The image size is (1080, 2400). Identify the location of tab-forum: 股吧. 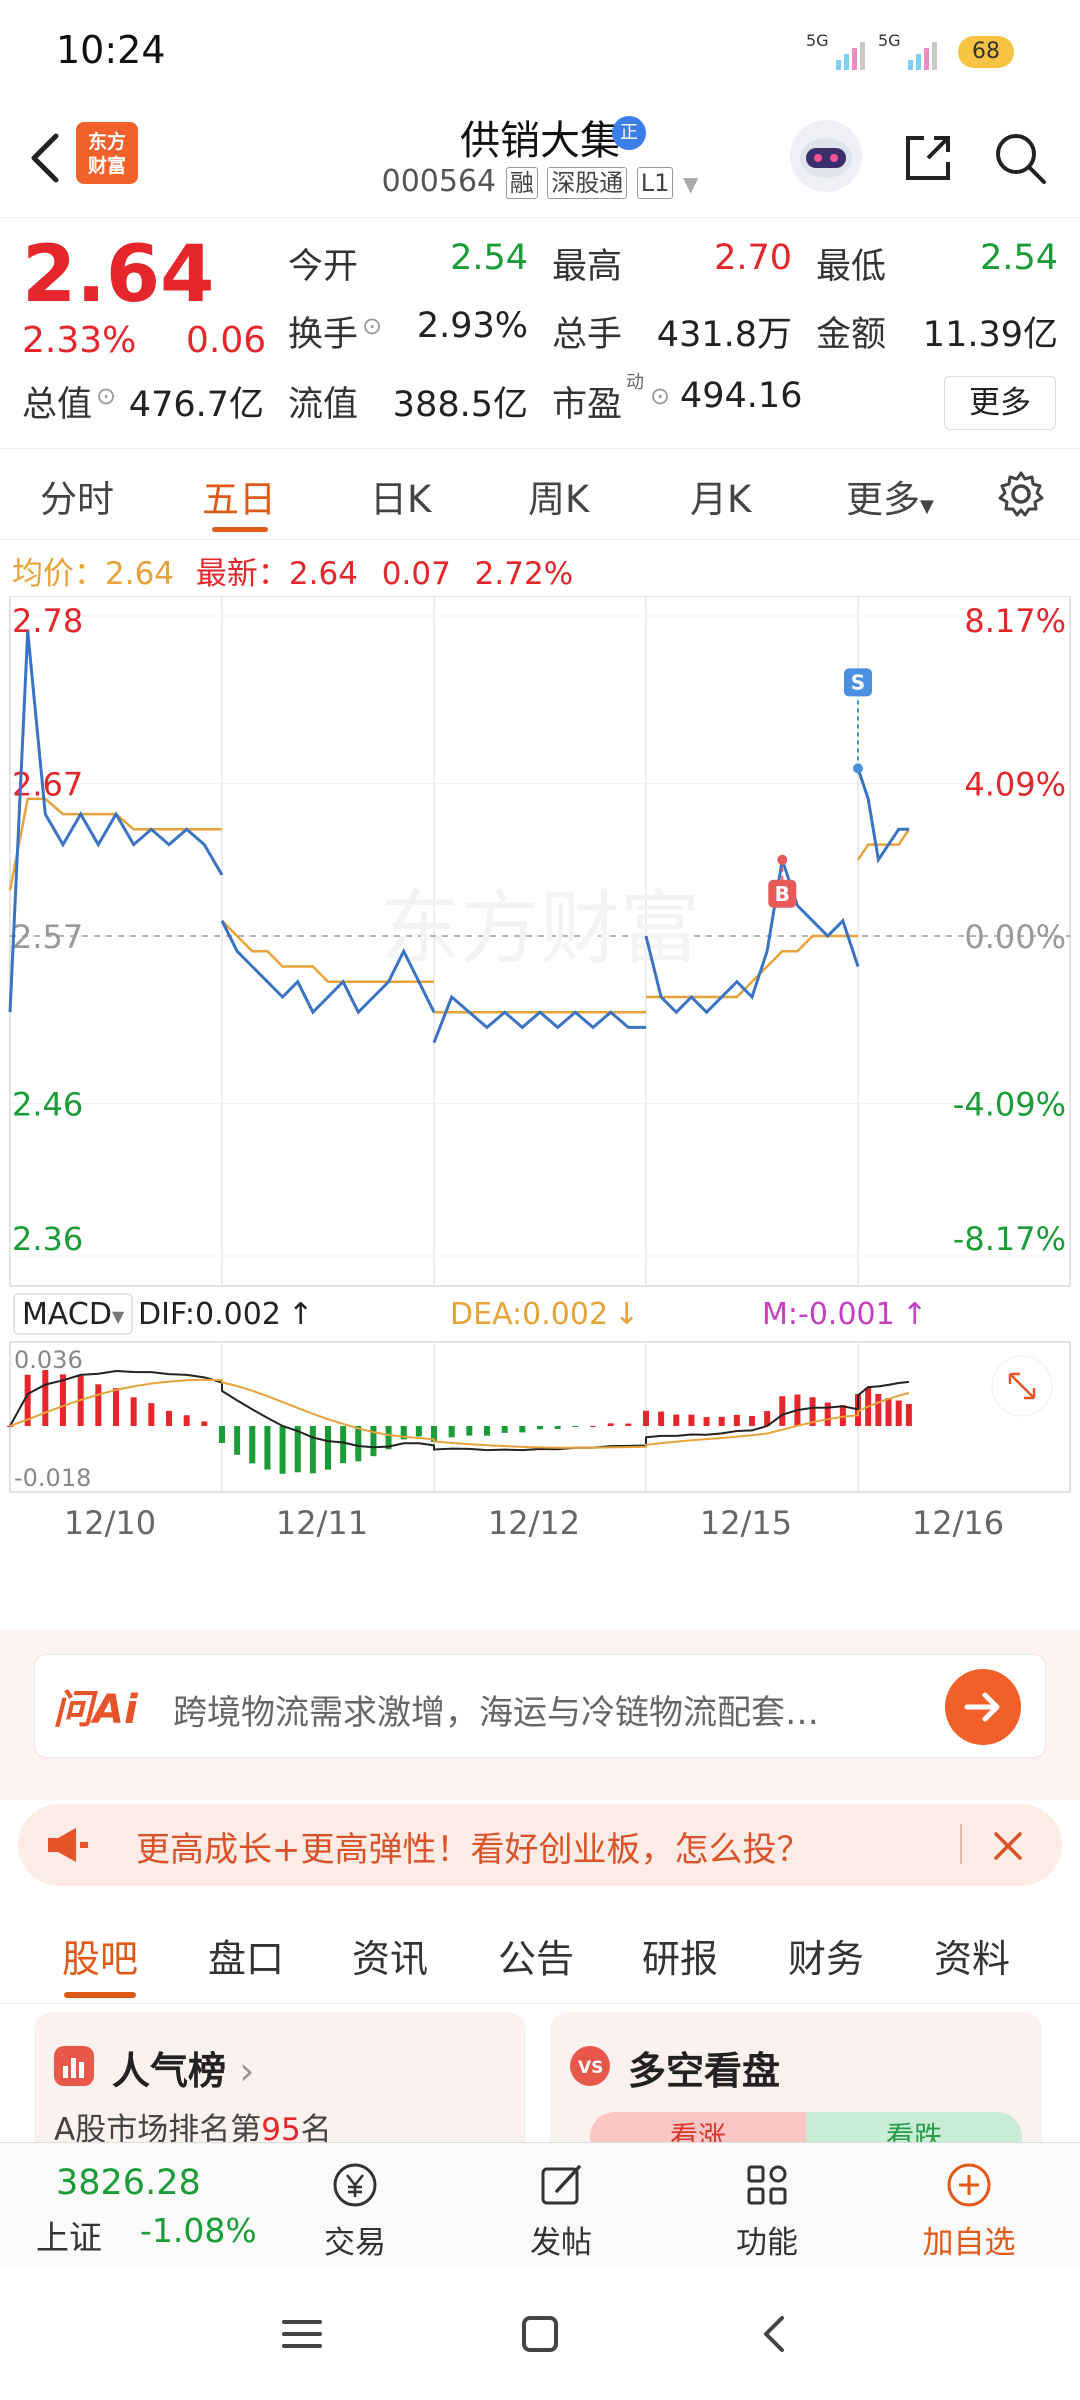
(100, 1955).